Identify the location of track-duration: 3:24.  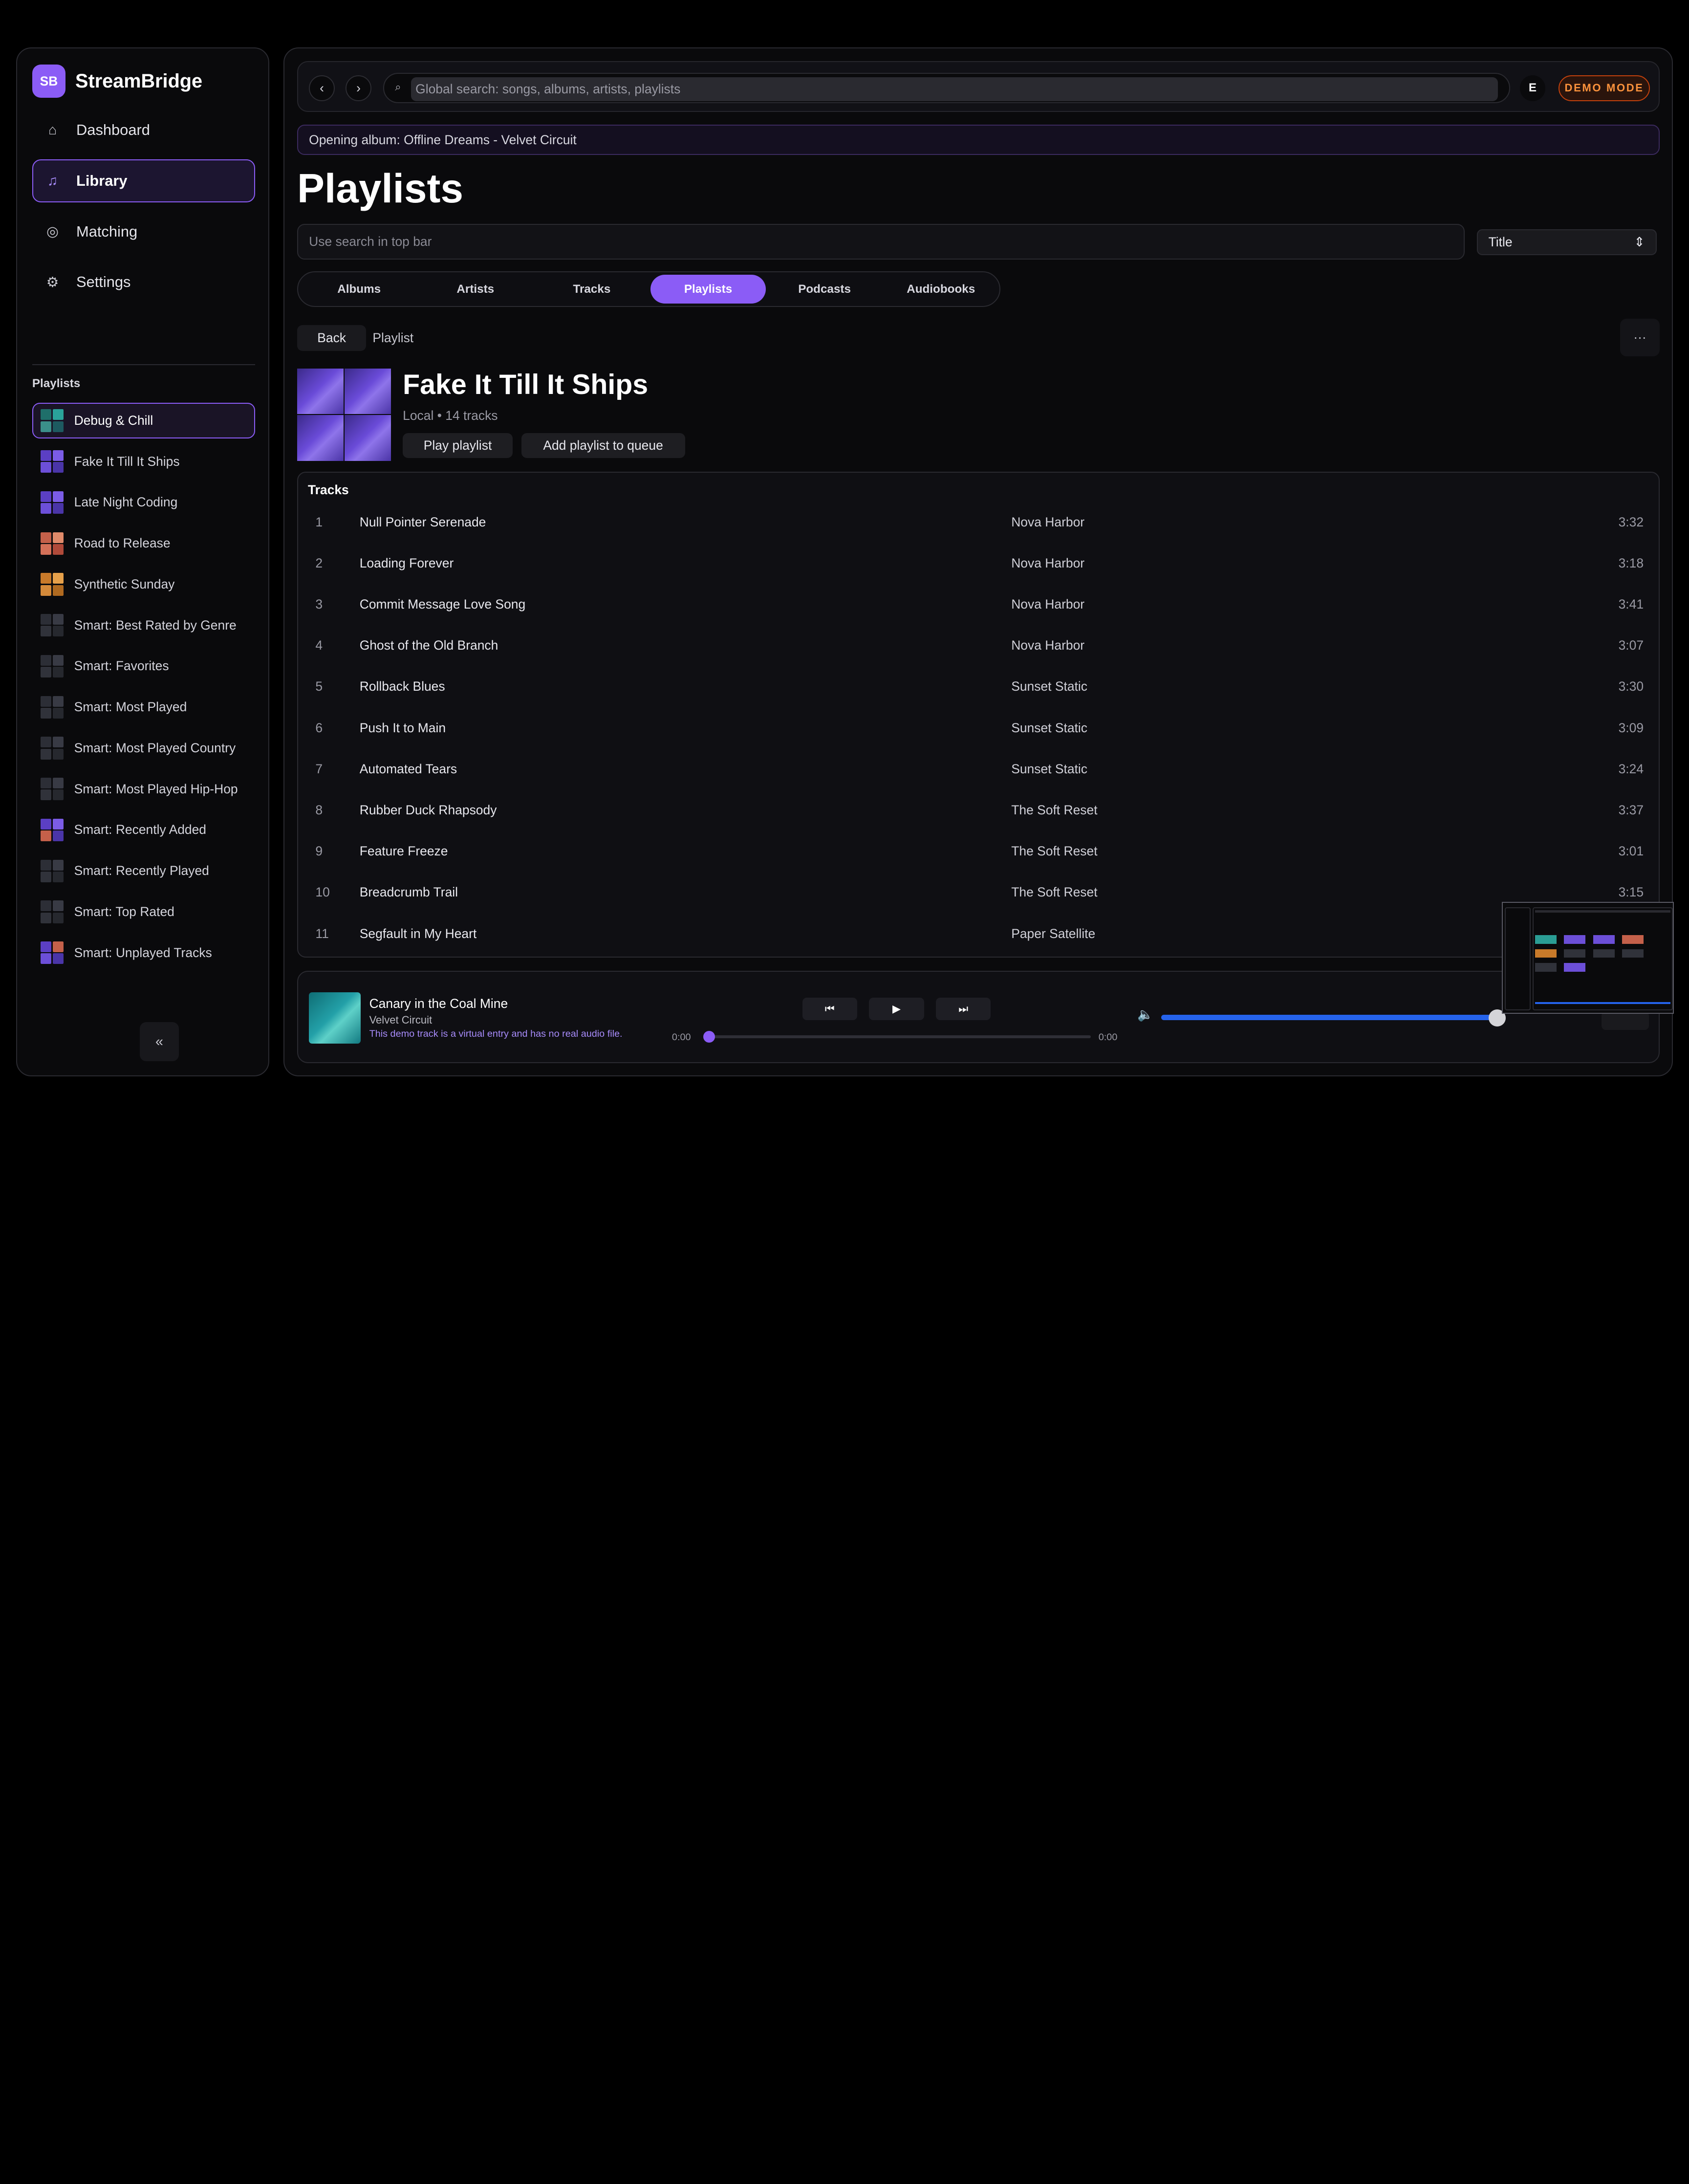
(1631, 768).